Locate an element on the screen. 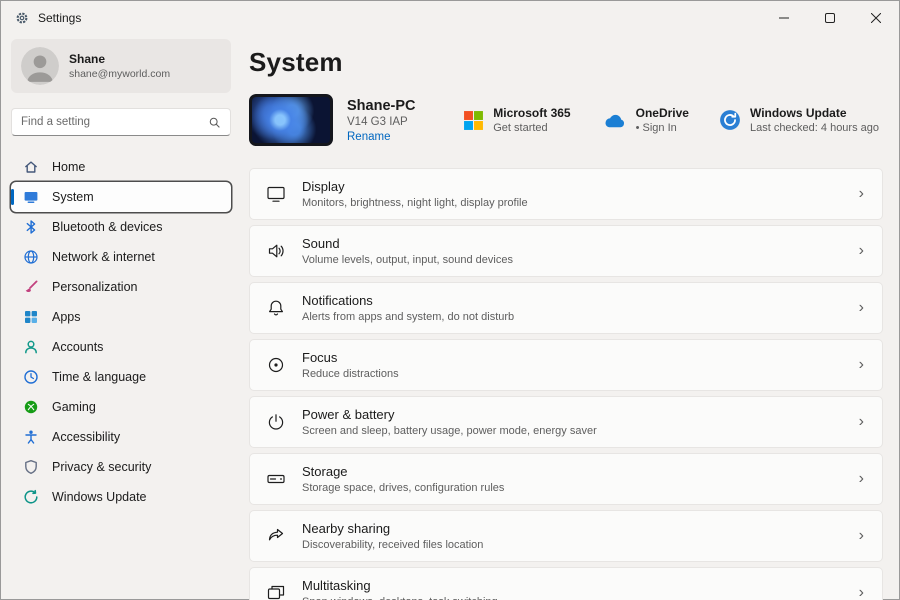 The height and width of the screenshot is (600, 900). focus-target-icon is located at coordinates (276, 365).